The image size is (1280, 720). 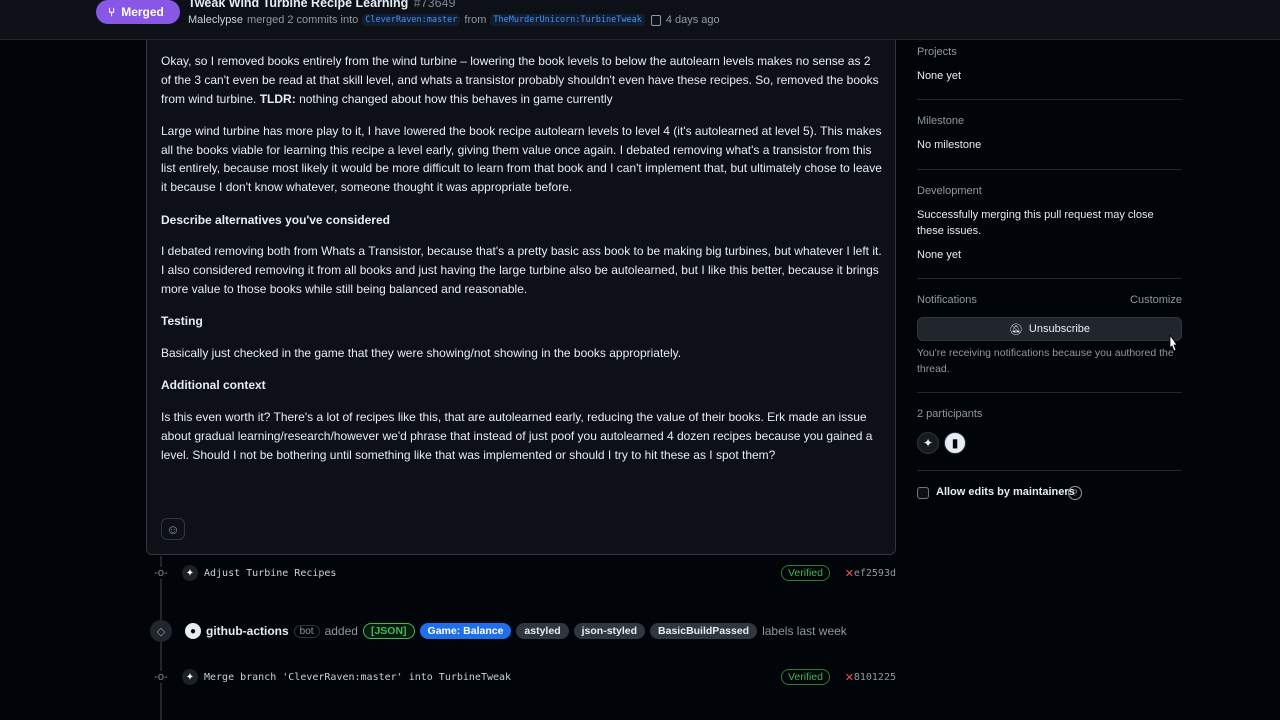 What do you see at coordinates (655, 20) in the screenshot?
I see `copy-icon` at bounding box center [655, 20].